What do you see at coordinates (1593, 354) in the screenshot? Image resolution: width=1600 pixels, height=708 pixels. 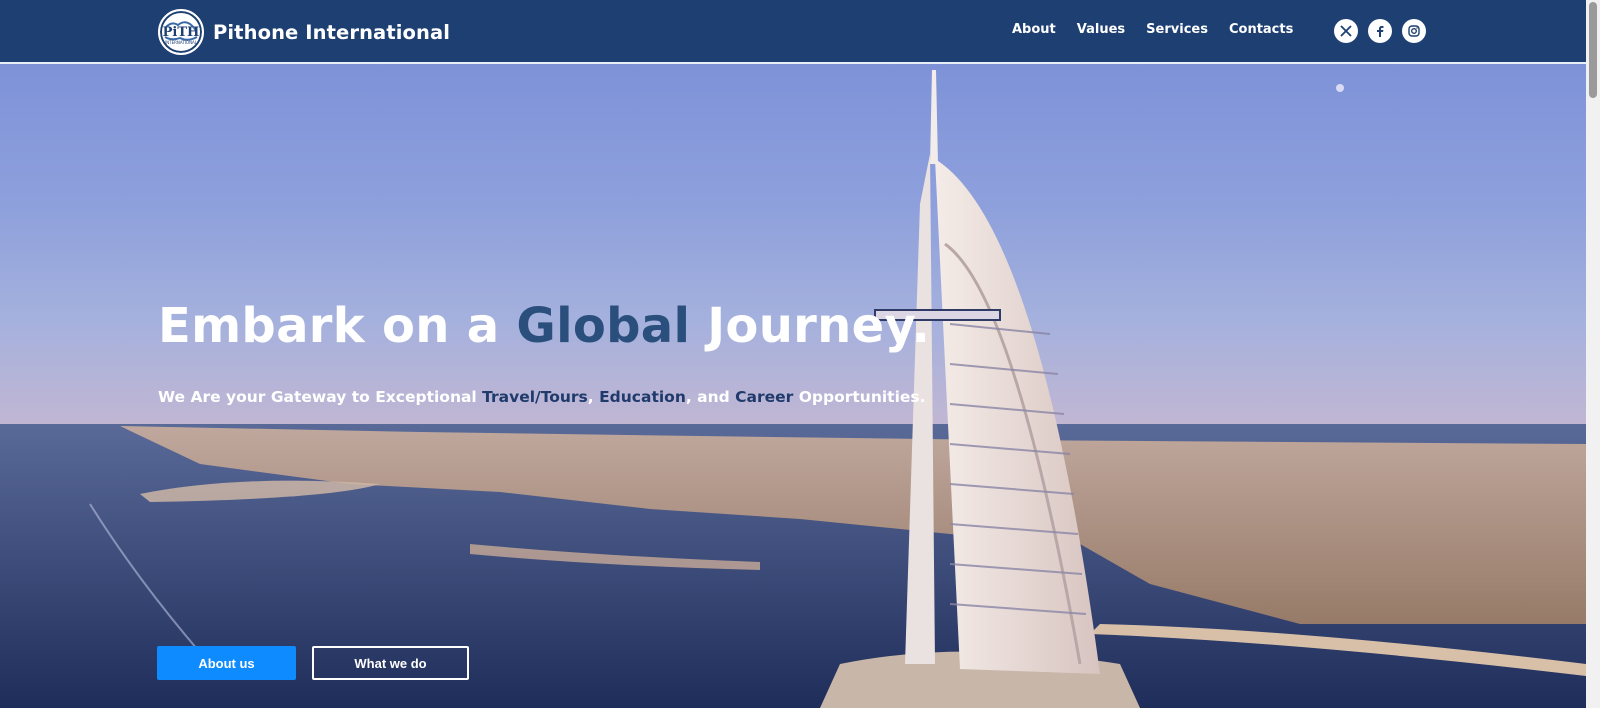 I see `scrollbar` at bounding box center [1593, 354].